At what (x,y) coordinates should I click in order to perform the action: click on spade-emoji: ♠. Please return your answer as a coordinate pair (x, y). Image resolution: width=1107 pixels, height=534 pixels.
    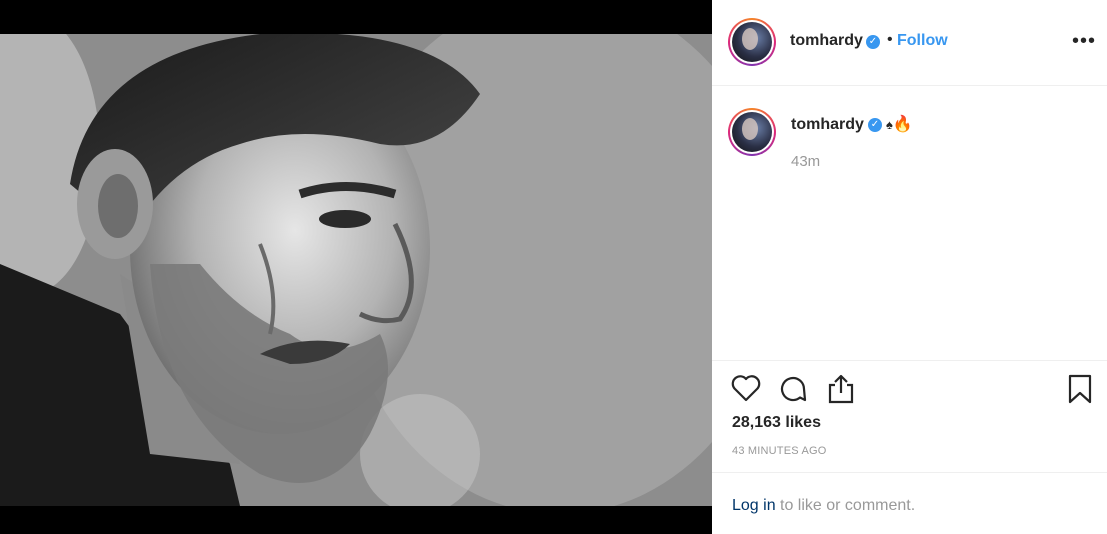
    Looking at the image, I should click on (889, 124).